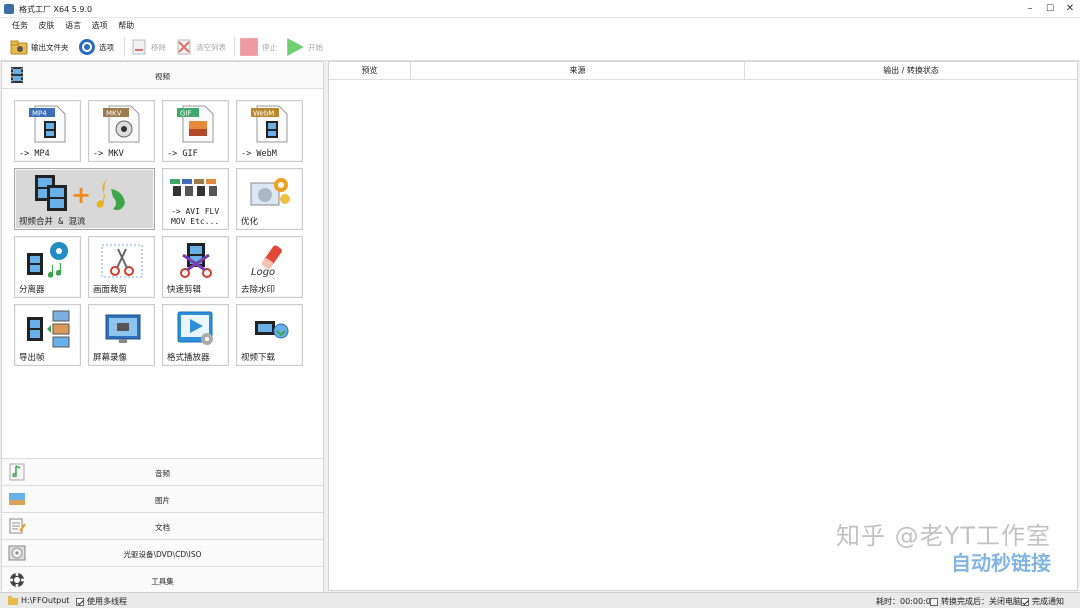 This screenshot has height=608, width=1080. Describe the element at coordinates (32, 290) in the screenshot. I see `tile-label: 分离器` at that location.